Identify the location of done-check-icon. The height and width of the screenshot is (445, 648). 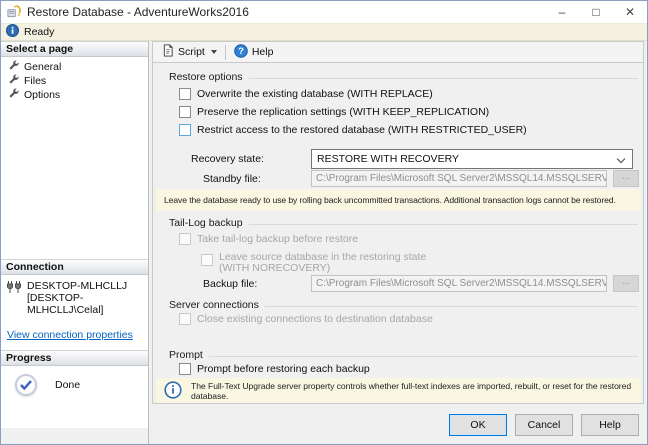
(26, 385).